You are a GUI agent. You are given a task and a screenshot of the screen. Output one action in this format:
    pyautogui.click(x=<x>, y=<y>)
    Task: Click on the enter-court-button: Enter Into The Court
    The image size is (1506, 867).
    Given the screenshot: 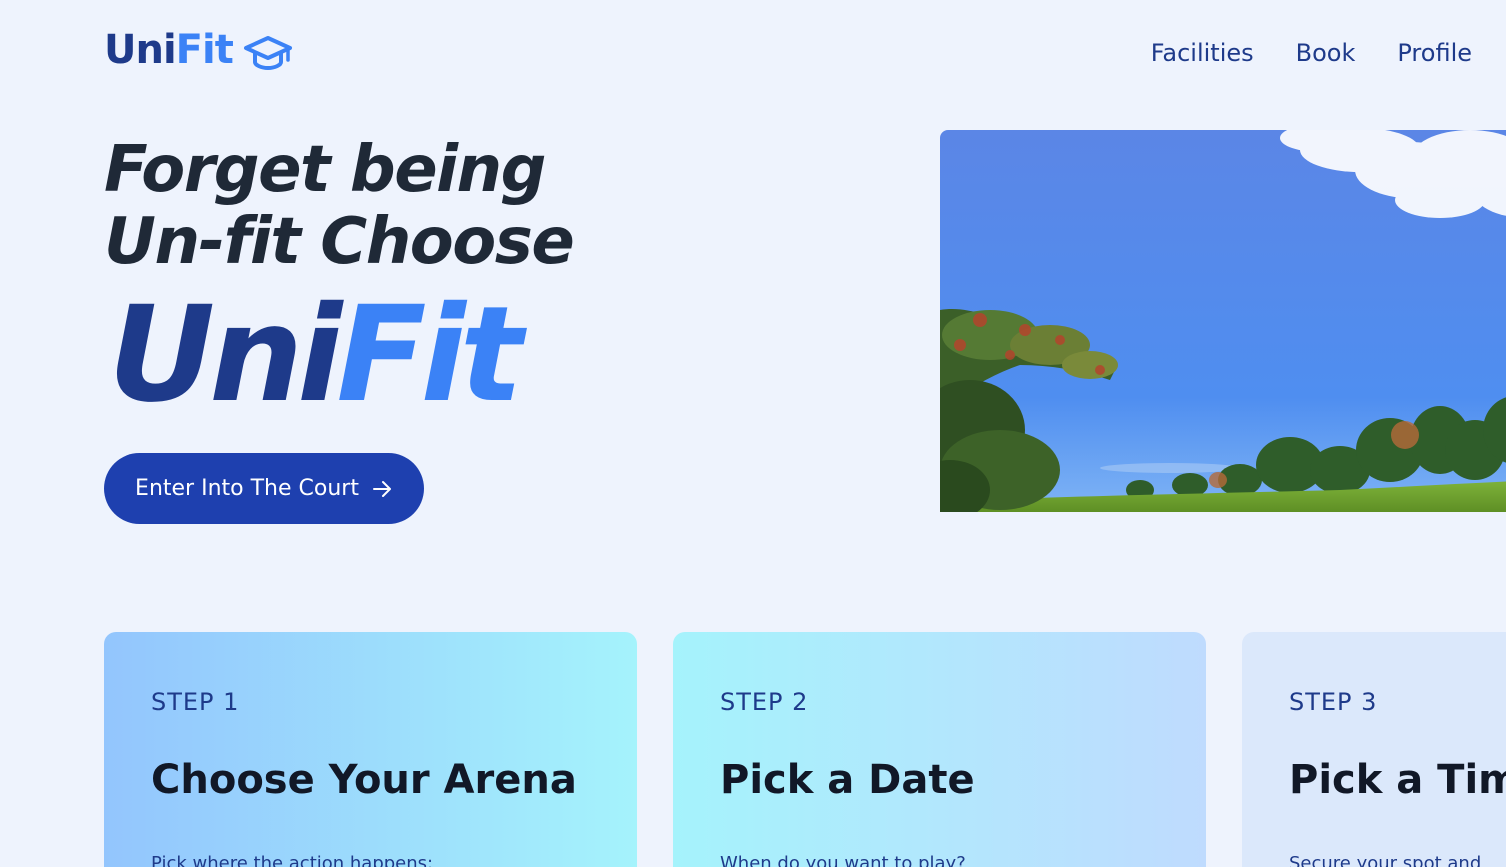 What is the action you would take?
    pyautogui.click(x=264, y=488)
    